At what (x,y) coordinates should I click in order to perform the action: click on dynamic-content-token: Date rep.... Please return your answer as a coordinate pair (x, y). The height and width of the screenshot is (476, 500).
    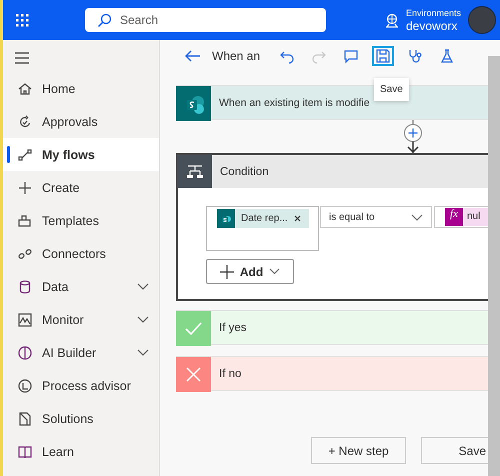
    Looking at the image, I should click on (263, 218).